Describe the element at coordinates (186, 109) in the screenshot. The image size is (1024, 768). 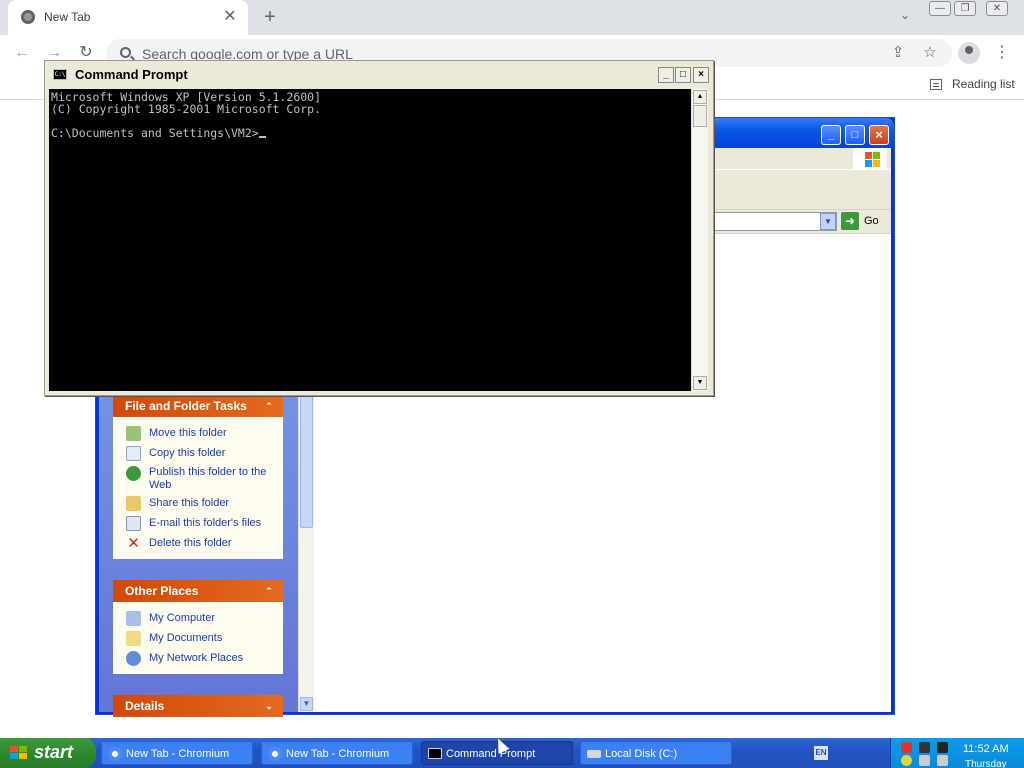
I see `console-line: (C) Copyright 1985-2001 Microsoft Corp.` at that location.